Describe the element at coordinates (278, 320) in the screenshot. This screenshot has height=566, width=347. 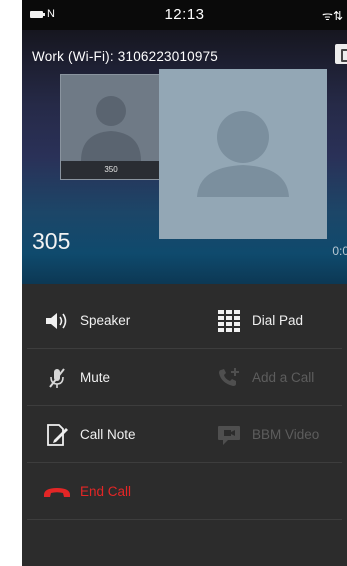
I see `dial-pad-label: Dial Pad` at that location.